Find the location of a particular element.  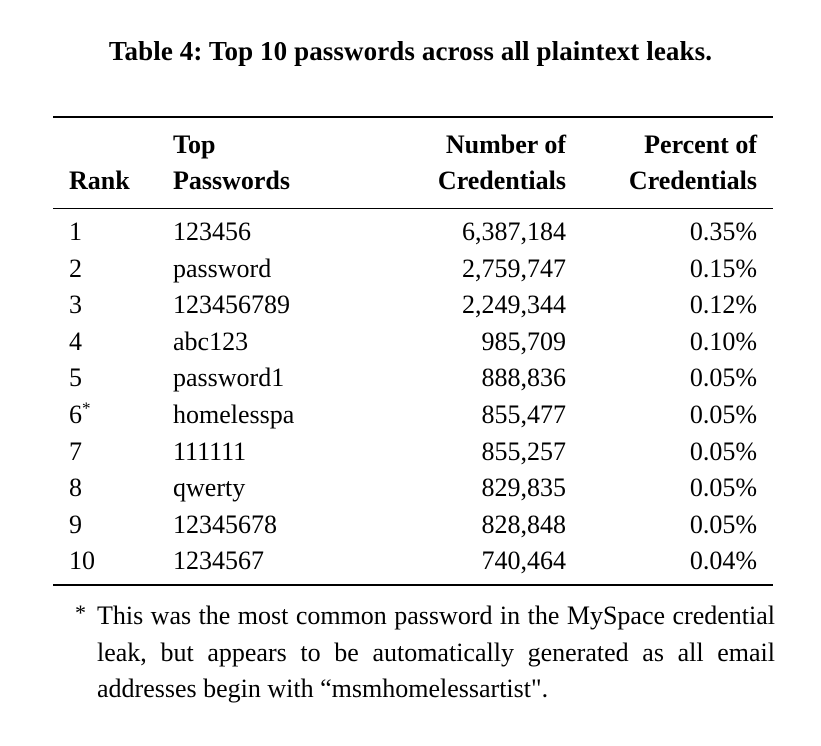

table-row: 9 12345678 828,848 0.05% is located at coordinates (413, 525).